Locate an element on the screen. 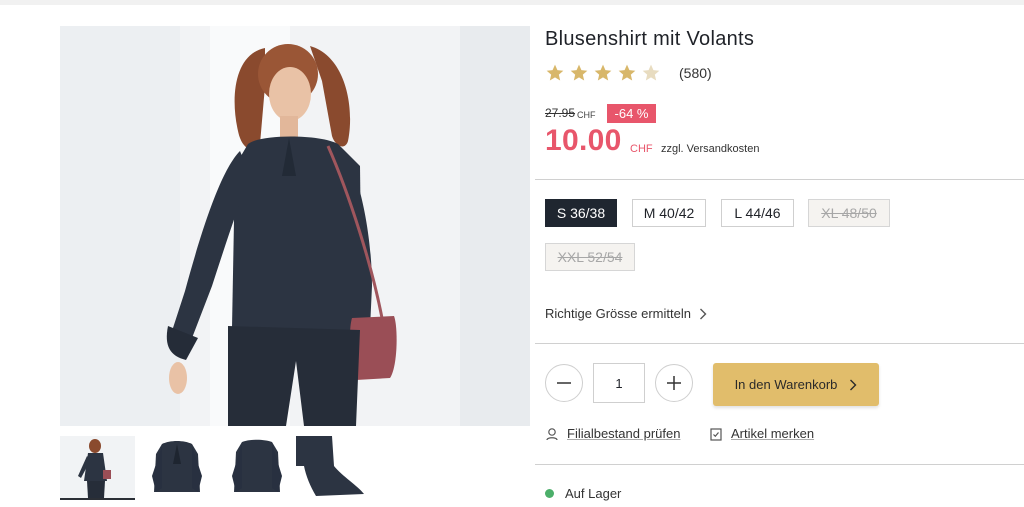 The height and width of the screenshot is (507, 1024). size-guide-label: Richtige Grösse ermitteln is located at coordinates (618, 313).